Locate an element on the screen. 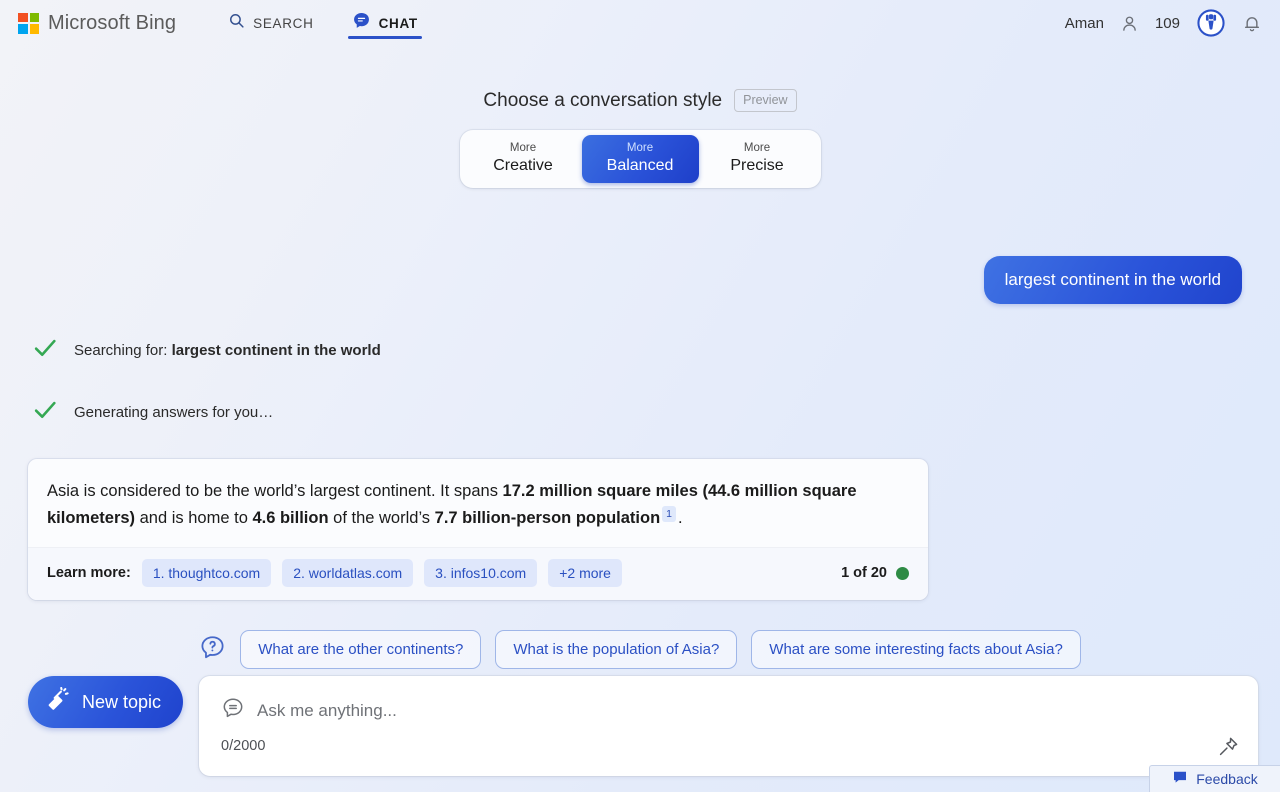  source-chip-more: +2 more is located at coordinates (585, 573).